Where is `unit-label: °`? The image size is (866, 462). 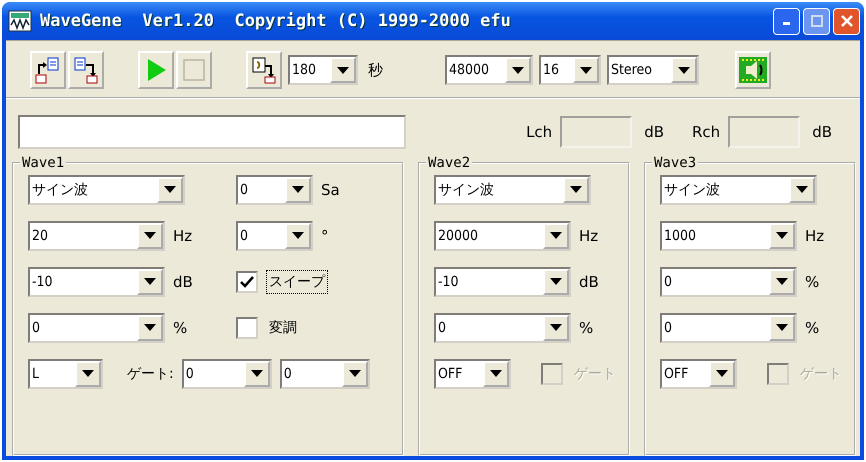 unit-label: ° is located at coordinates (324, 235).